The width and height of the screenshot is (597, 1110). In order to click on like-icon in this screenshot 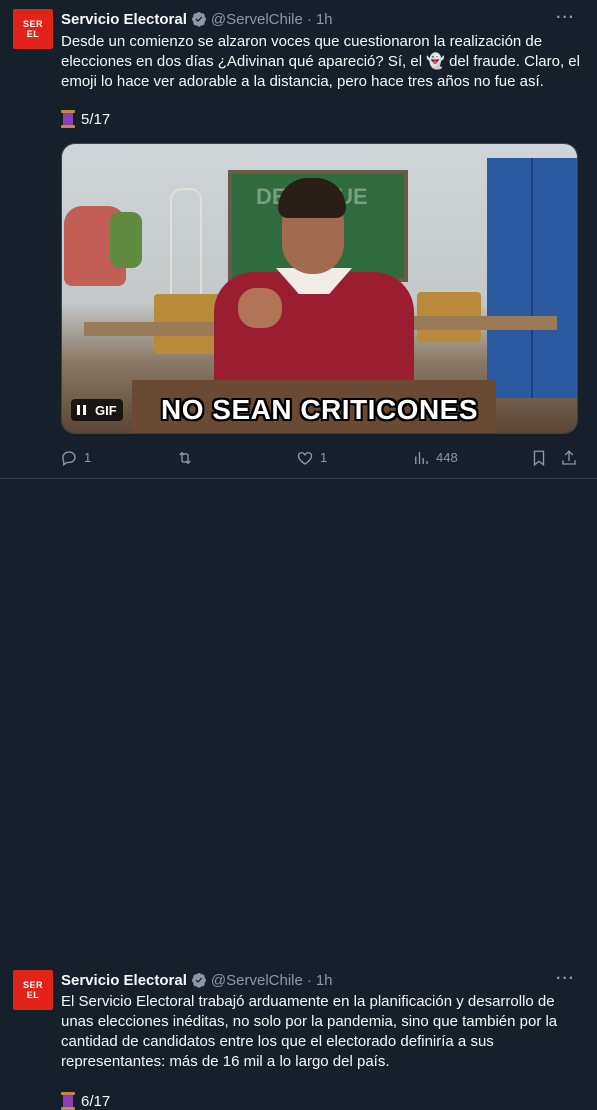, I will do `click(305, 458)`.